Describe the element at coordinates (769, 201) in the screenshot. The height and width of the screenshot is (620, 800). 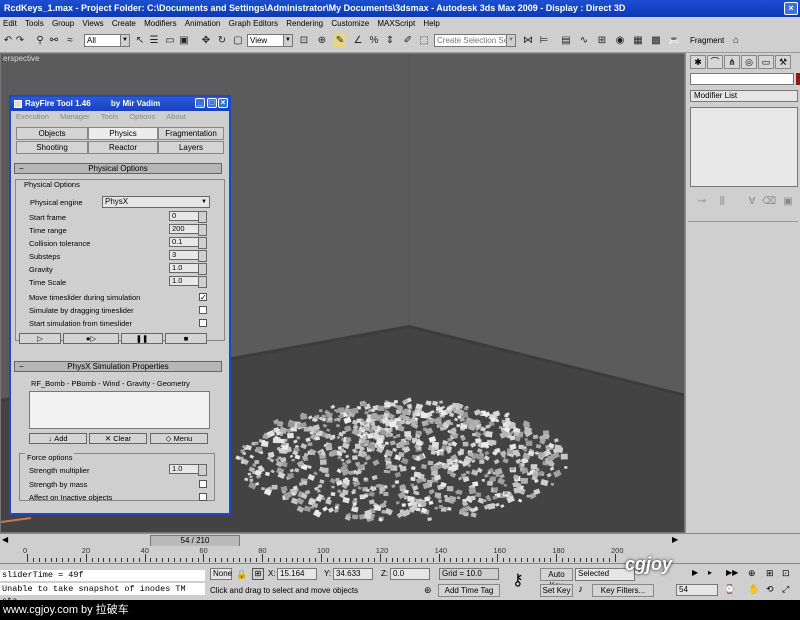
I see `remove-modifier-icon: ⌫` at that location.